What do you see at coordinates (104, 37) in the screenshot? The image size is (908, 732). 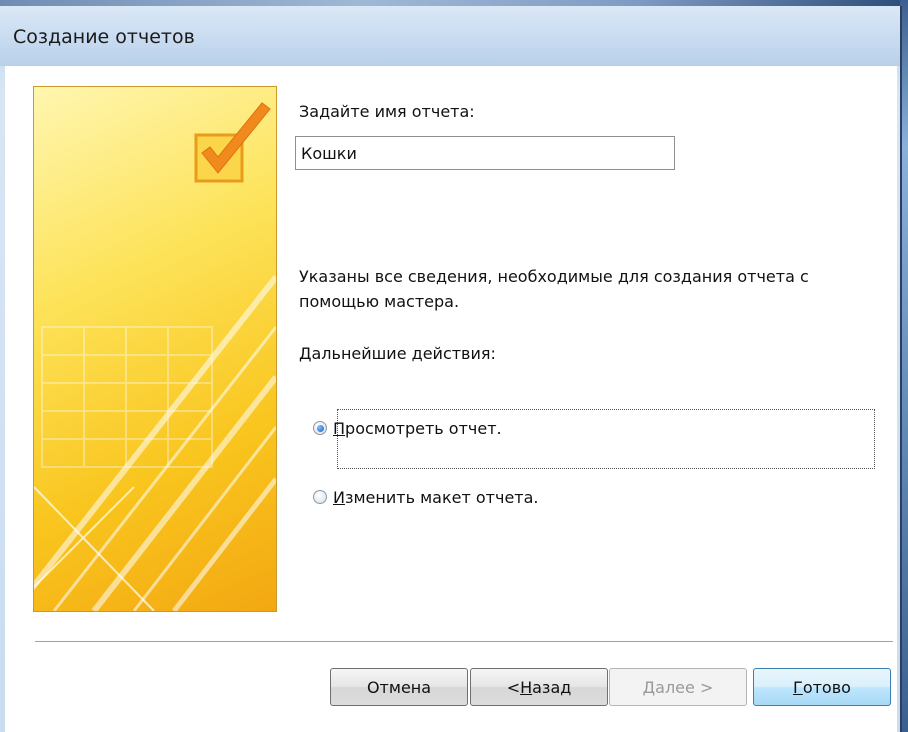 I see `window-title: Создание отчетов` at bounding box center [104, 37].